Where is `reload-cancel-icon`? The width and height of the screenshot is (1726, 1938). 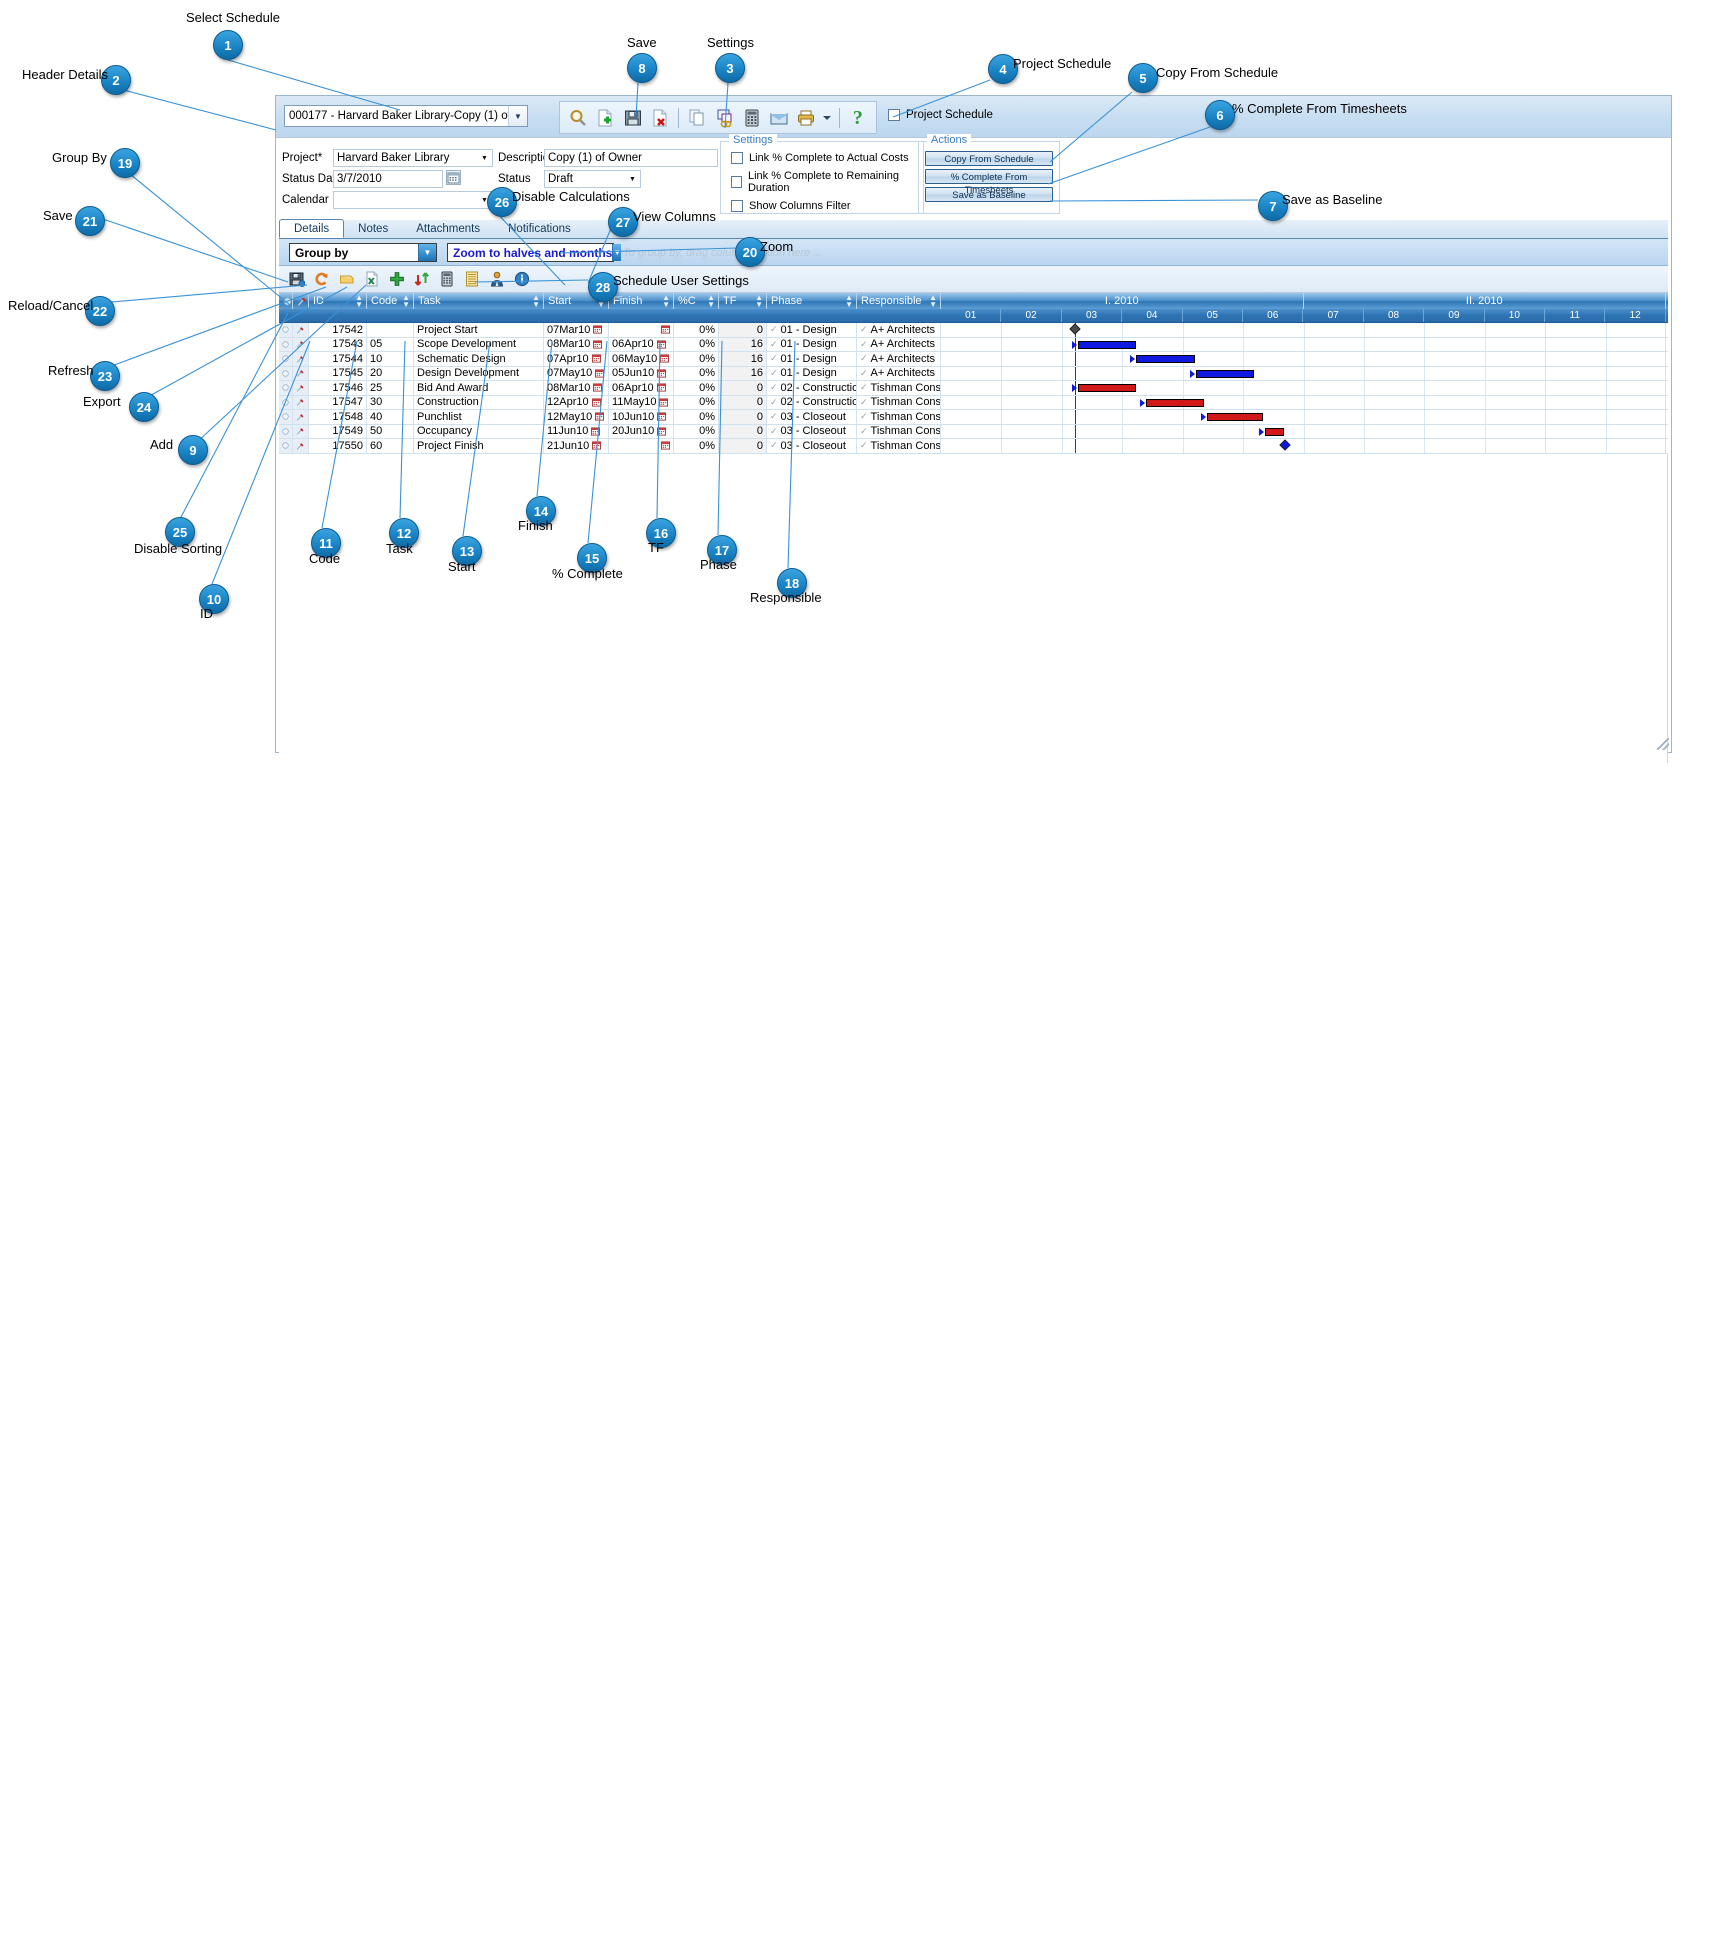
reload-cancel-icon is located at coordinates (321, 279).